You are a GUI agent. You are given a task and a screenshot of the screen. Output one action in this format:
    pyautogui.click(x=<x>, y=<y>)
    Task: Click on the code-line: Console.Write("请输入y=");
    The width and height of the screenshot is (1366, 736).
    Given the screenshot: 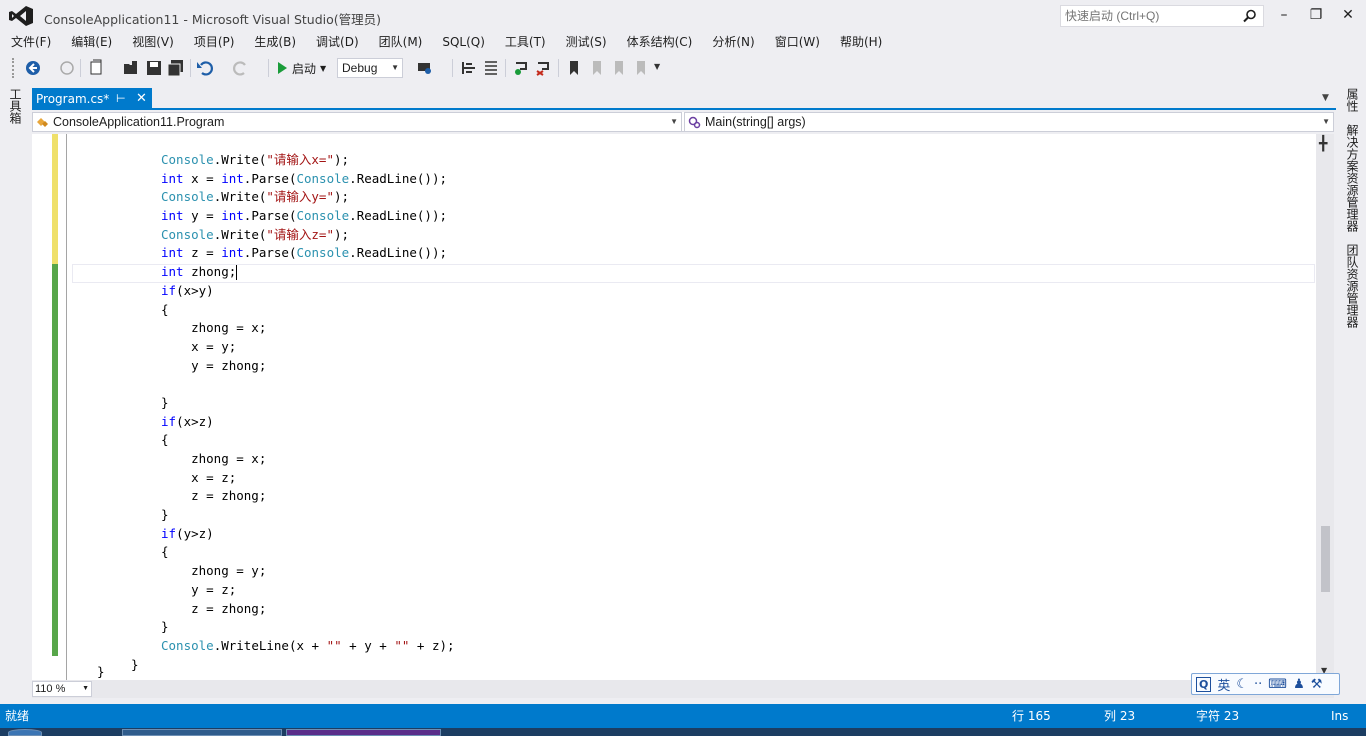 What is the action you would take?
    pyautogui.click(x=308, y=197)
    